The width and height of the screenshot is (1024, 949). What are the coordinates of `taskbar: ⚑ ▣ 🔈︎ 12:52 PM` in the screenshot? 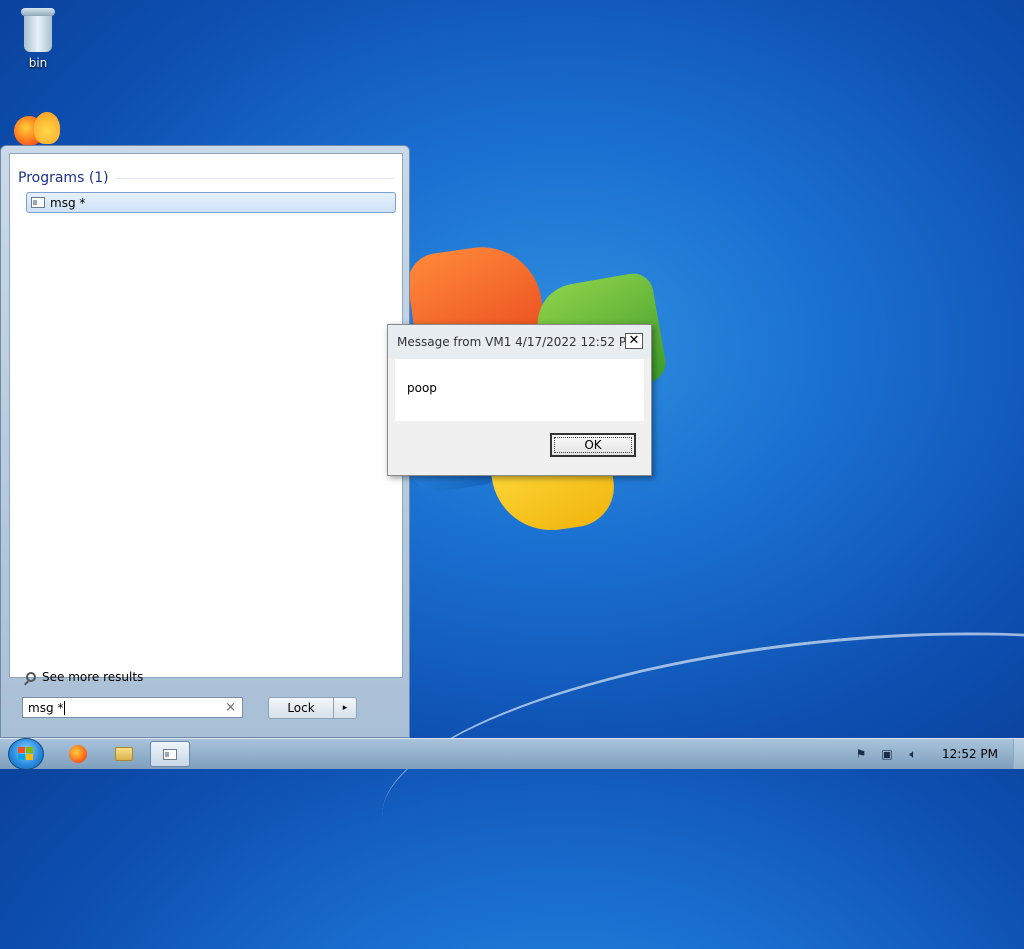 It's located at (512, 754).